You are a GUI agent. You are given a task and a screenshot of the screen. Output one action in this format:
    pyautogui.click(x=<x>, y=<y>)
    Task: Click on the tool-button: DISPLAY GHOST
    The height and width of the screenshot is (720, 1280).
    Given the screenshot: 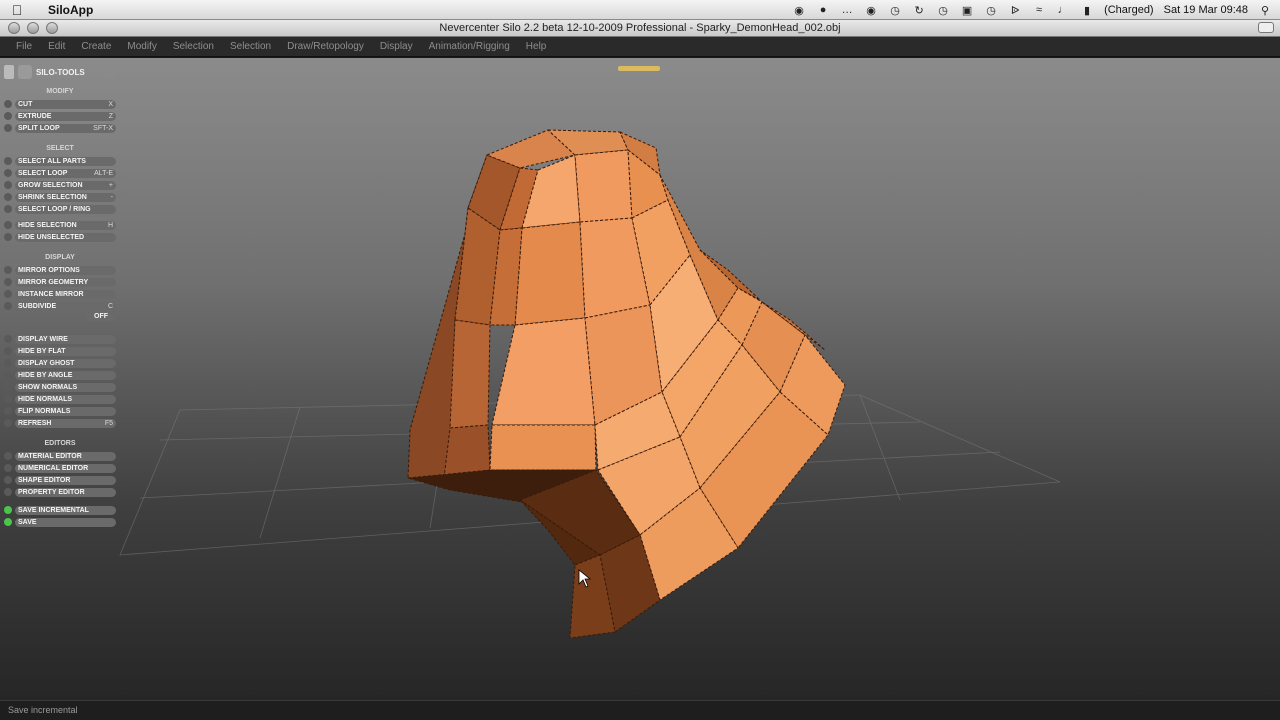 What is the action you would take?
    pyautogui.click(x=60, y=363)
    